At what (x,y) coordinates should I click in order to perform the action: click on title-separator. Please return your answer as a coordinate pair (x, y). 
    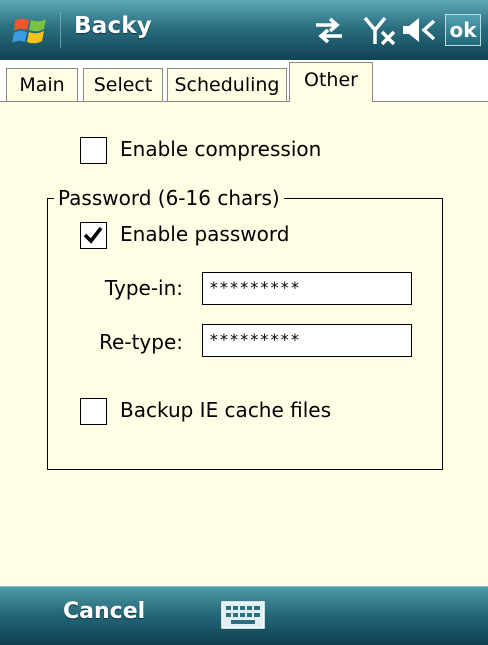
    Looking at the image, I should click on (60, 30).